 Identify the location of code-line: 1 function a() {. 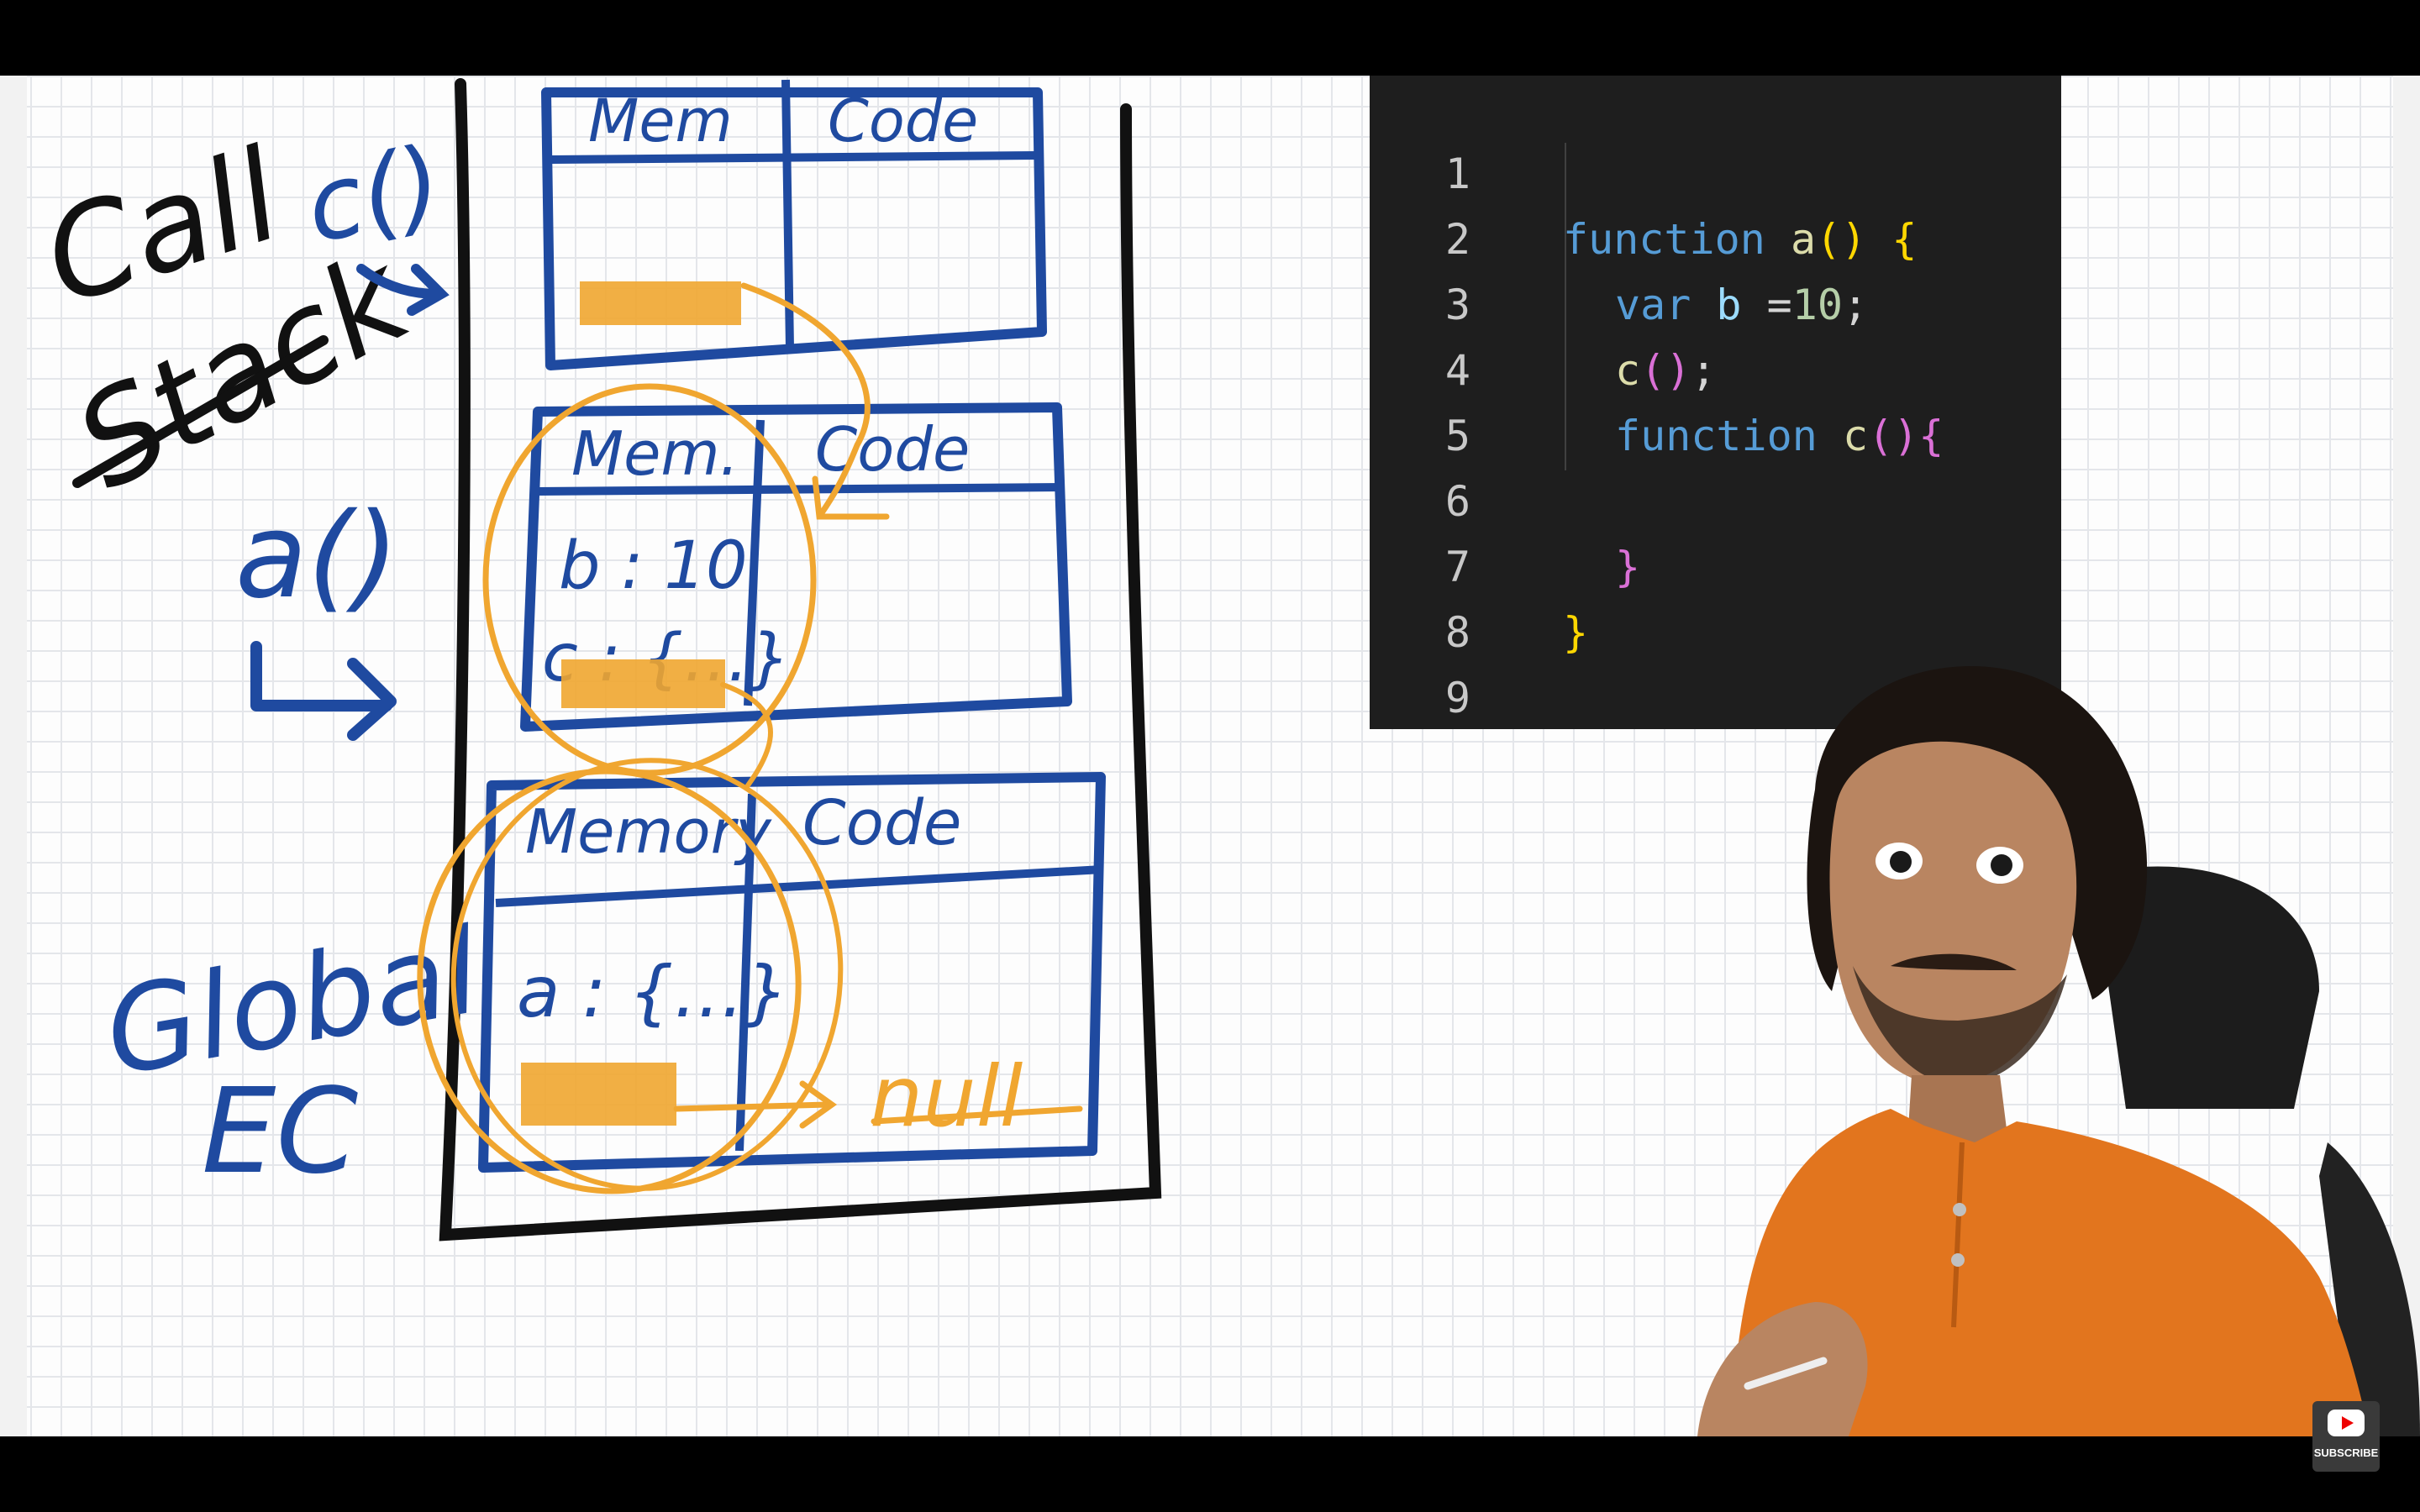
(1715, 170).